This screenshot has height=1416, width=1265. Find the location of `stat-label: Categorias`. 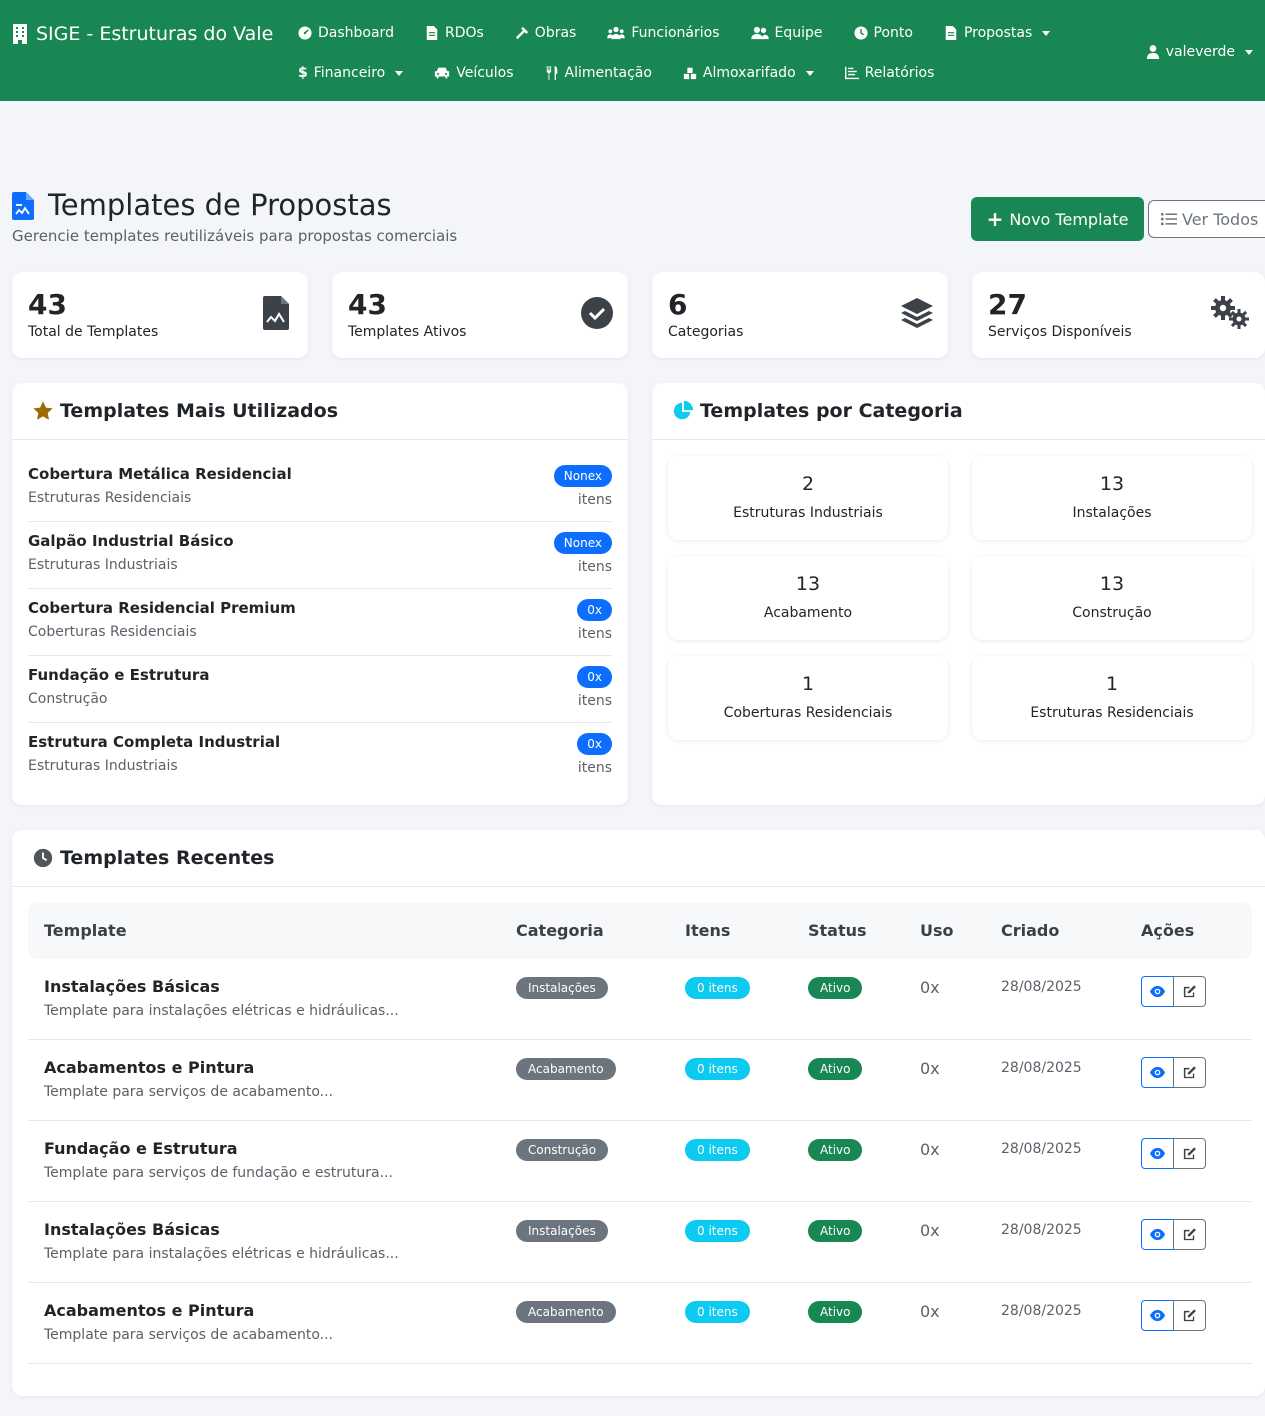

stat-label: Categorias is located at coordinates (706, 332).